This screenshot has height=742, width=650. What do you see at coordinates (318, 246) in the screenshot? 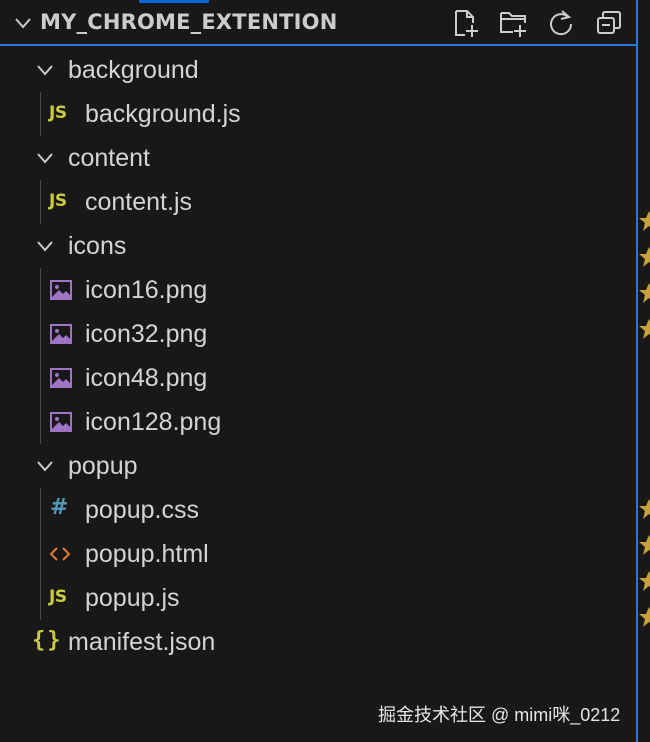
I see `folder-icons: icons` at bounding box center [318, 246].